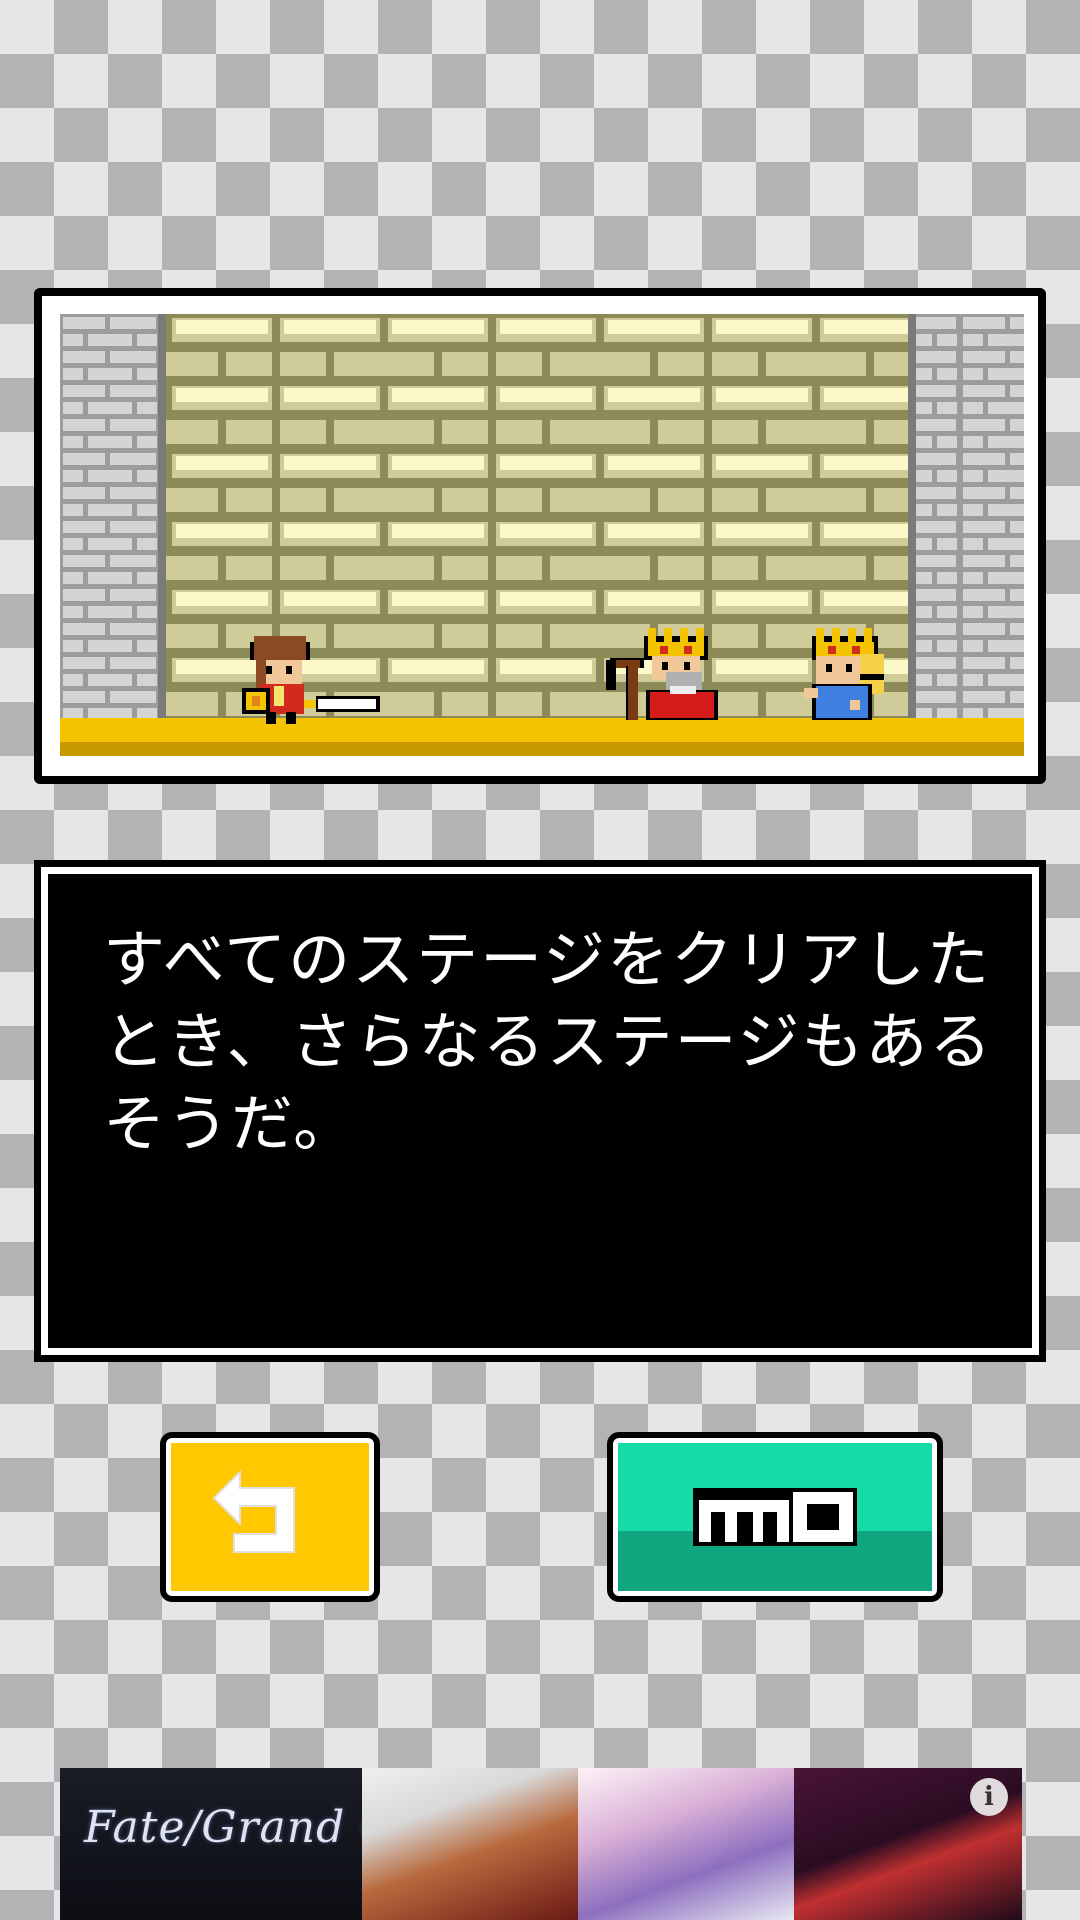 The height and width of the screenshot is (1920, 1080). Describe the element at coordinates (989, 1797) in the screenshot. I see `info-icon: i` at that location.